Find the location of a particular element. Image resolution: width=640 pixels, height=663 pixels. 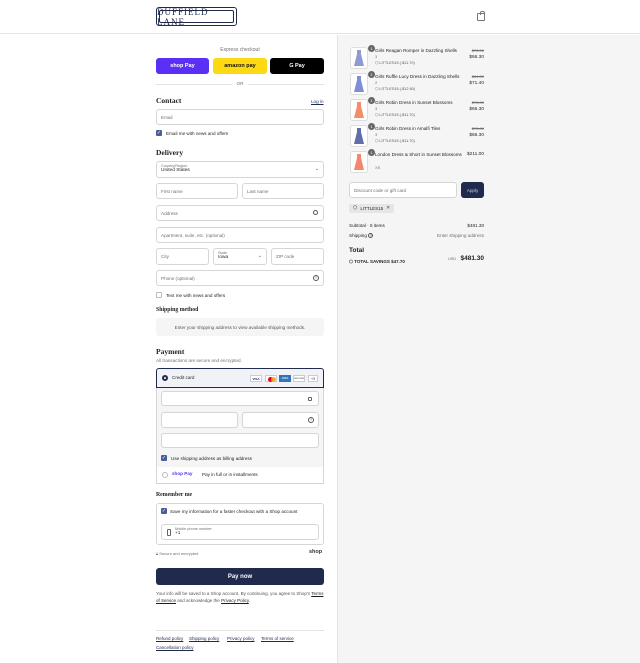

first-name-field: First name is located at coordinates (197, 191).